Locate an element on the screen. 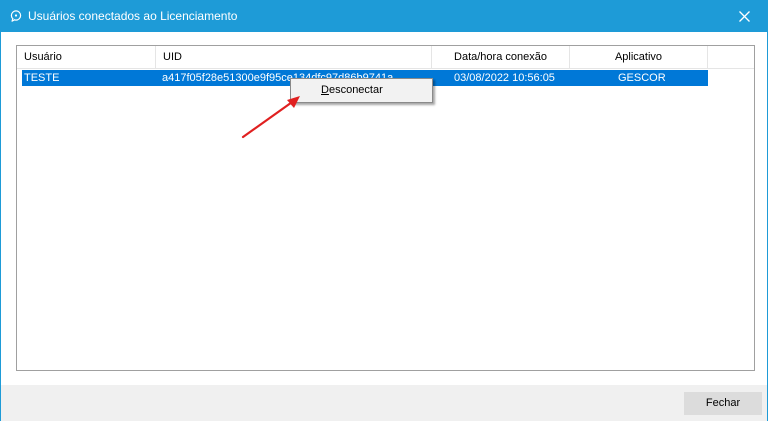 This screenshot has width=768, height=421. window-title: Usuários conectados ao Licenciamento is located at coordinates (133, 16).